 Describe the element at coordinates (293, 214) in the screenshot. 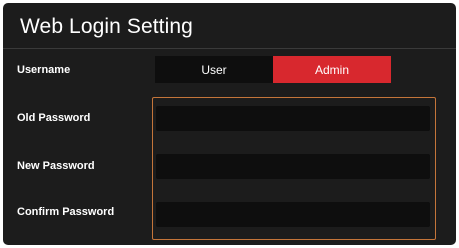

I see `confirm-password-input` at that location.